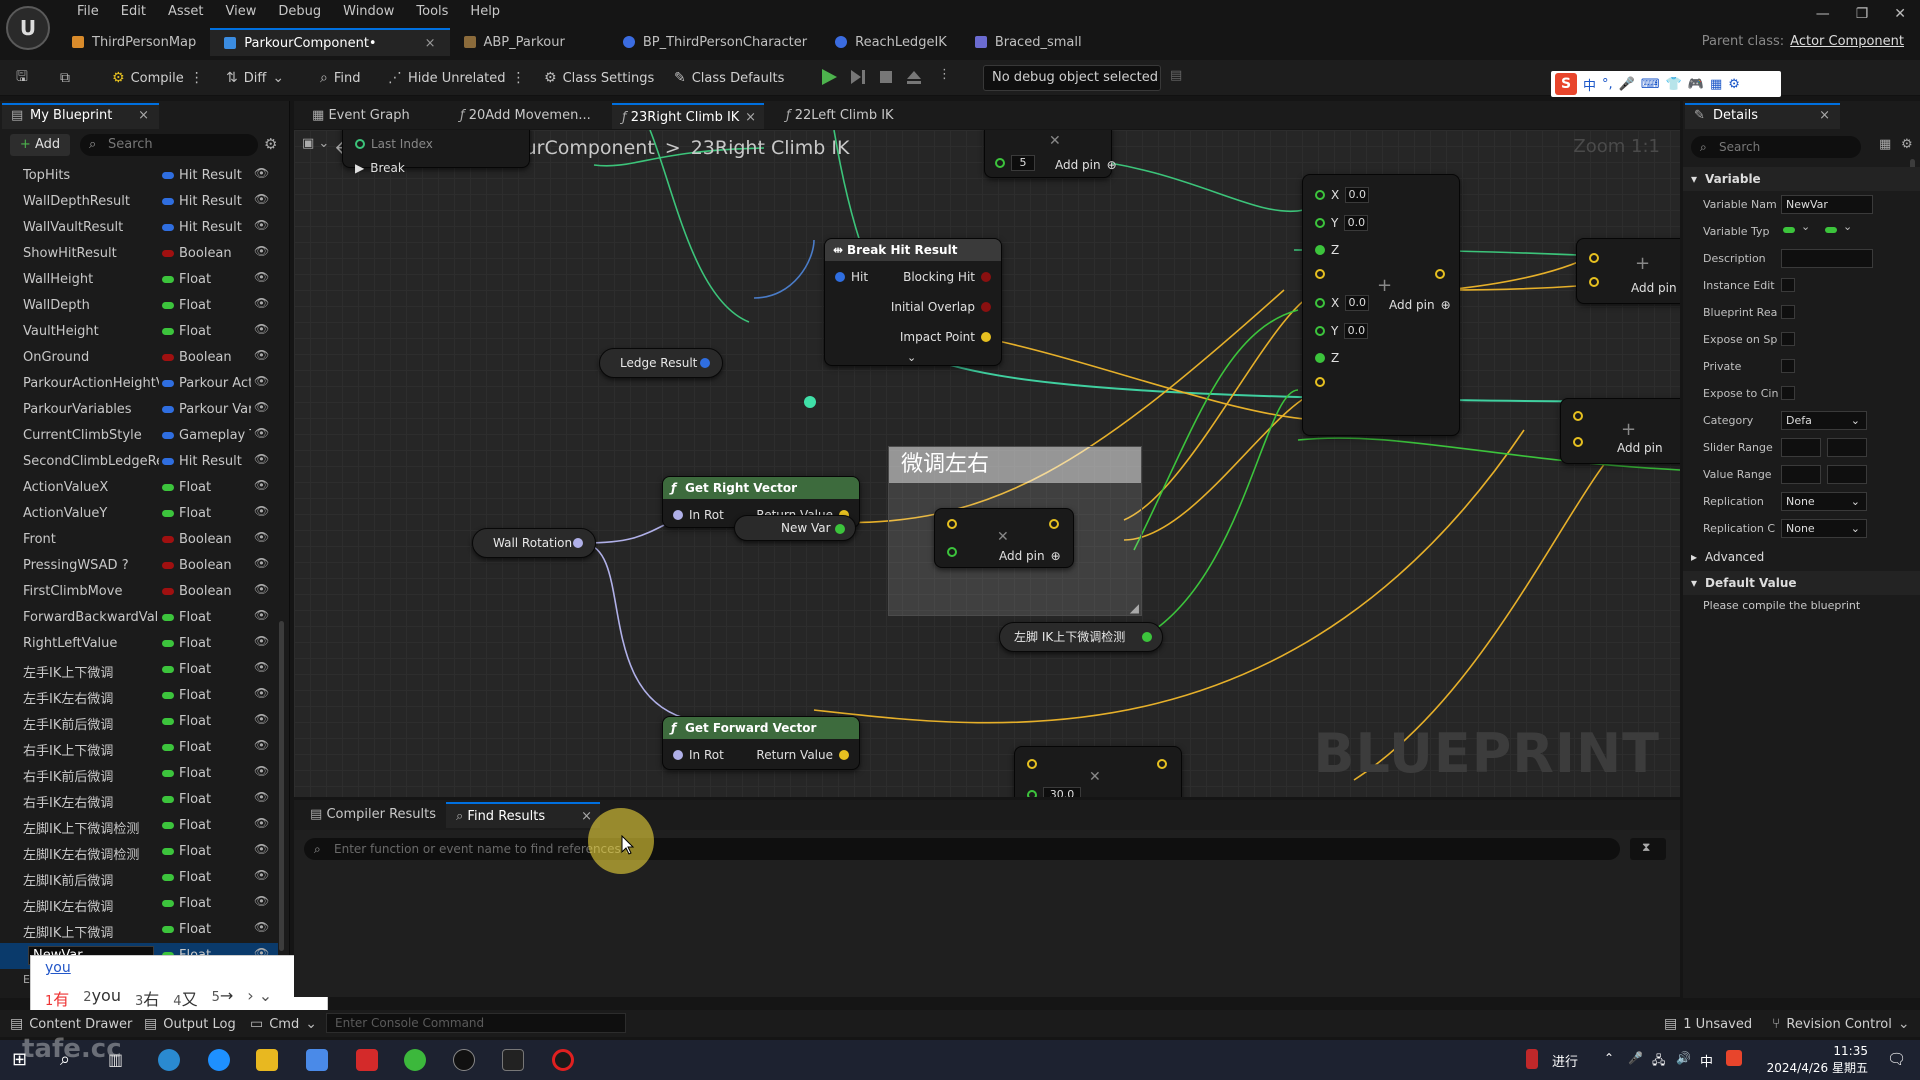  I want to click on menu-asset: Asset, so click(186, 12).